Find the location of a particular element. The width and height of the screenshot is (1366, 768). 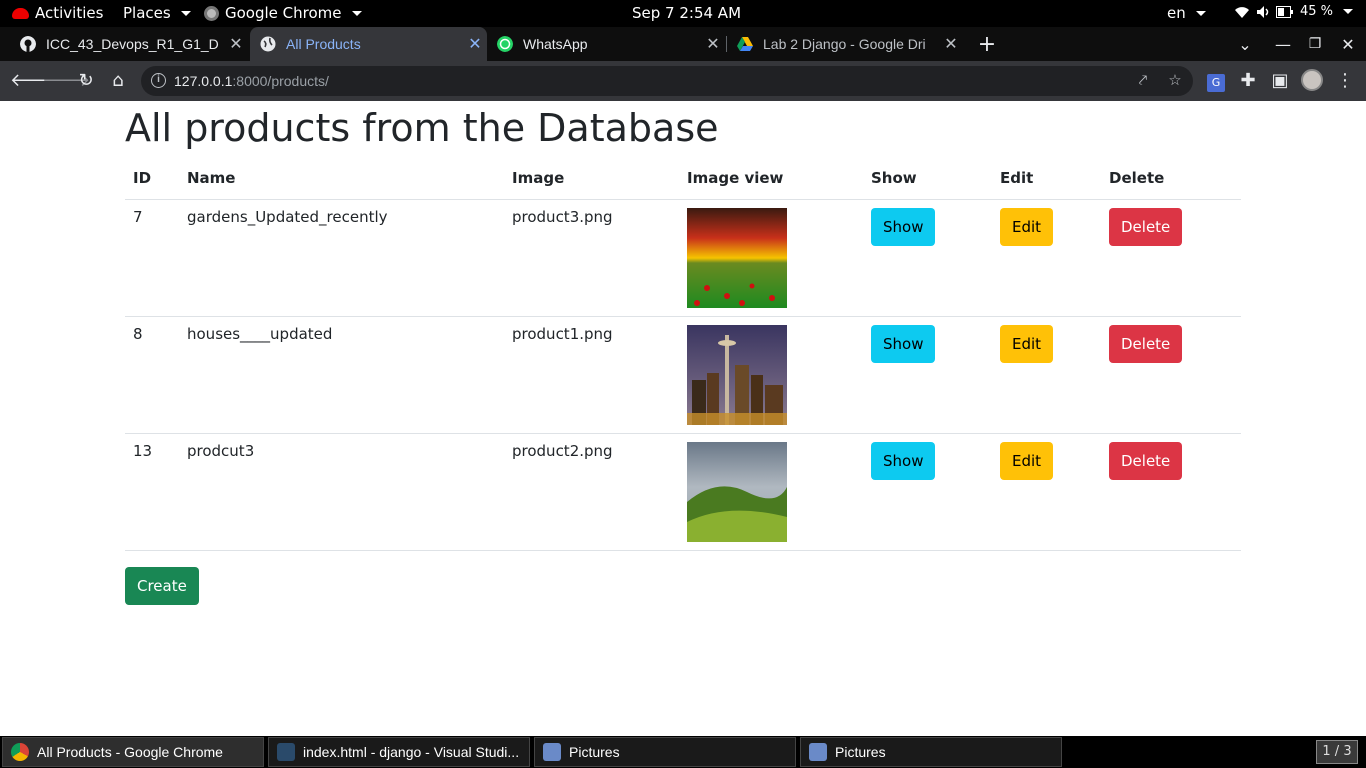

minimize-button: — is located at coordinates (1283, 44).